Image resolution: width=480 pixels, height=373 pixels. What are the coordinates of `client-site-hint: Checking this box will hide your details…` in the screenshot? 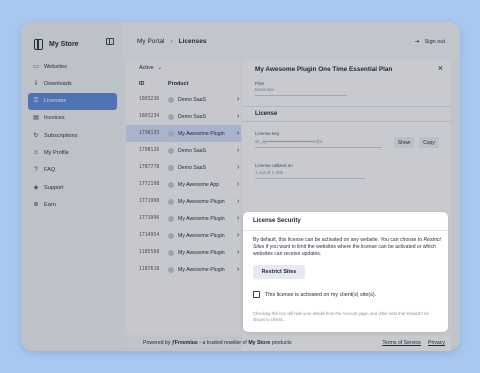 It's located at (341, 316).